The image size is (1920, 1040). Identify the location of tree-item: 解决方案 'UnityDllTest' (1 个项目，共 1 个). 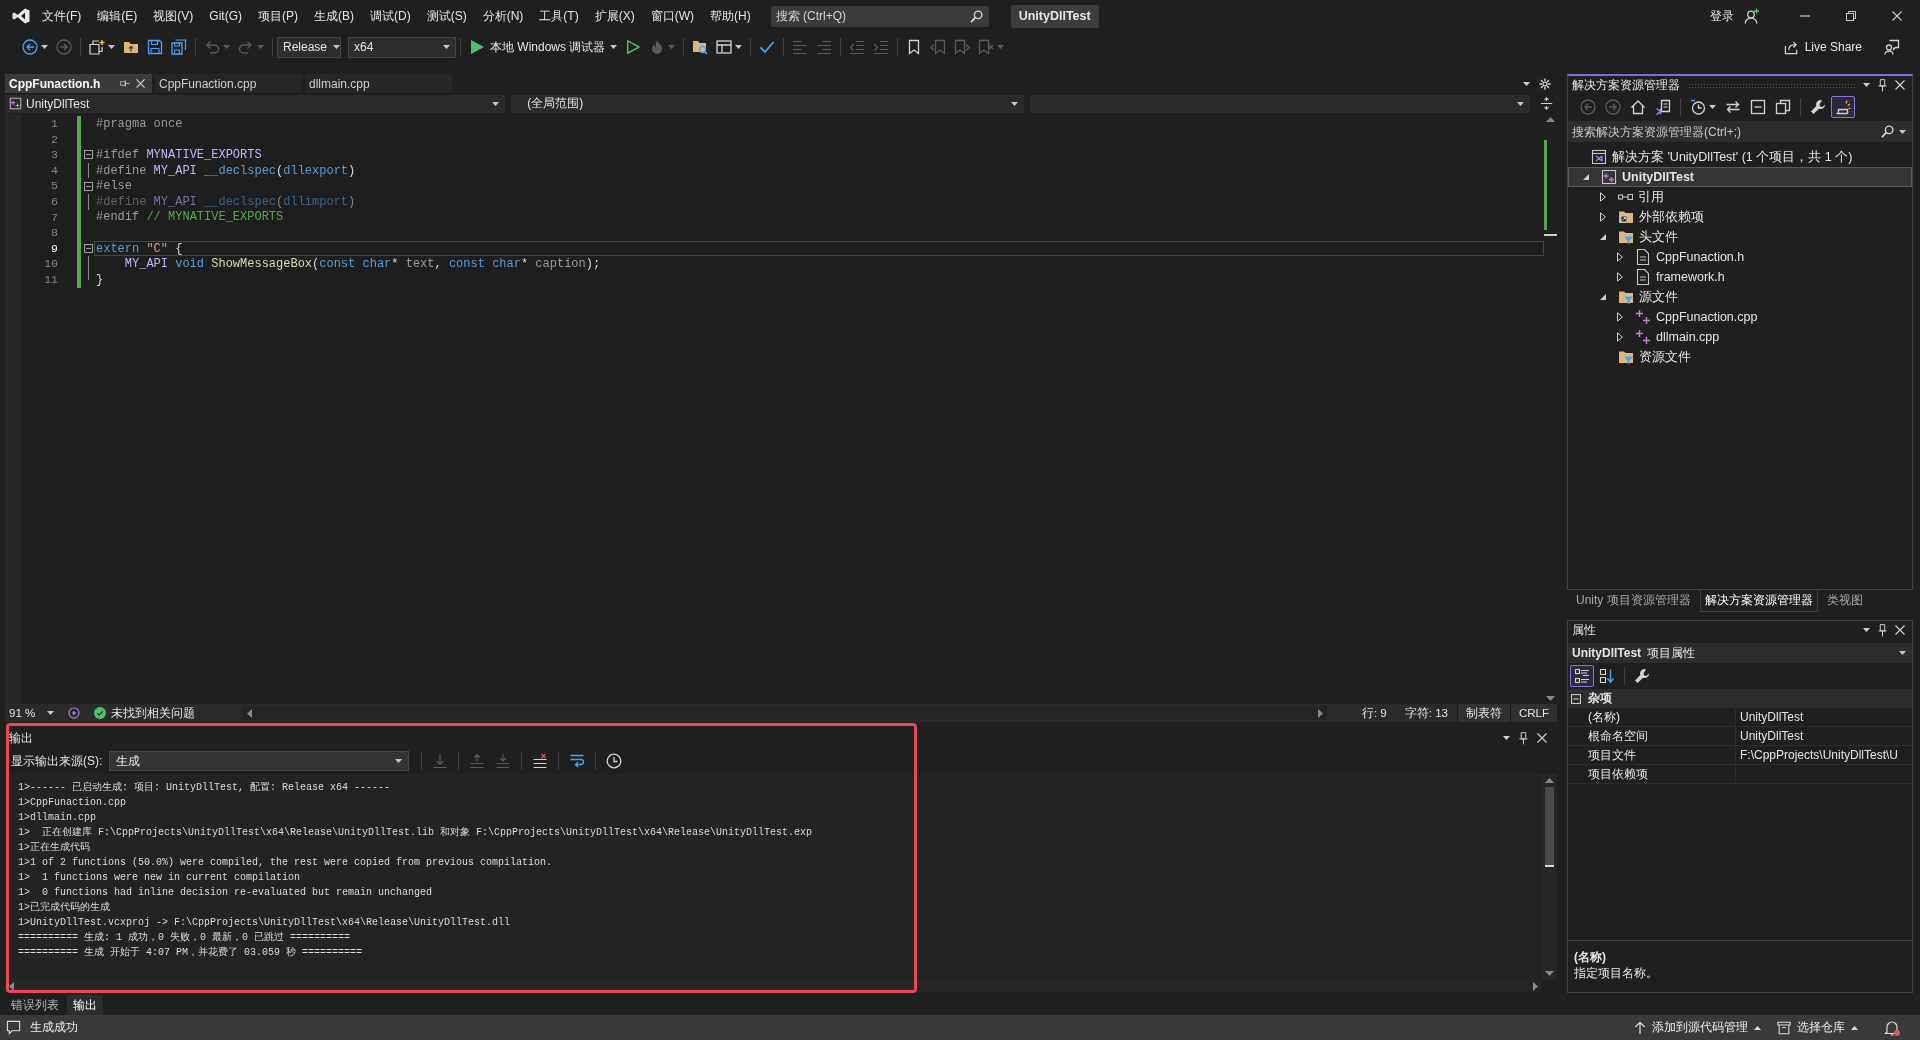
(1740, 157).